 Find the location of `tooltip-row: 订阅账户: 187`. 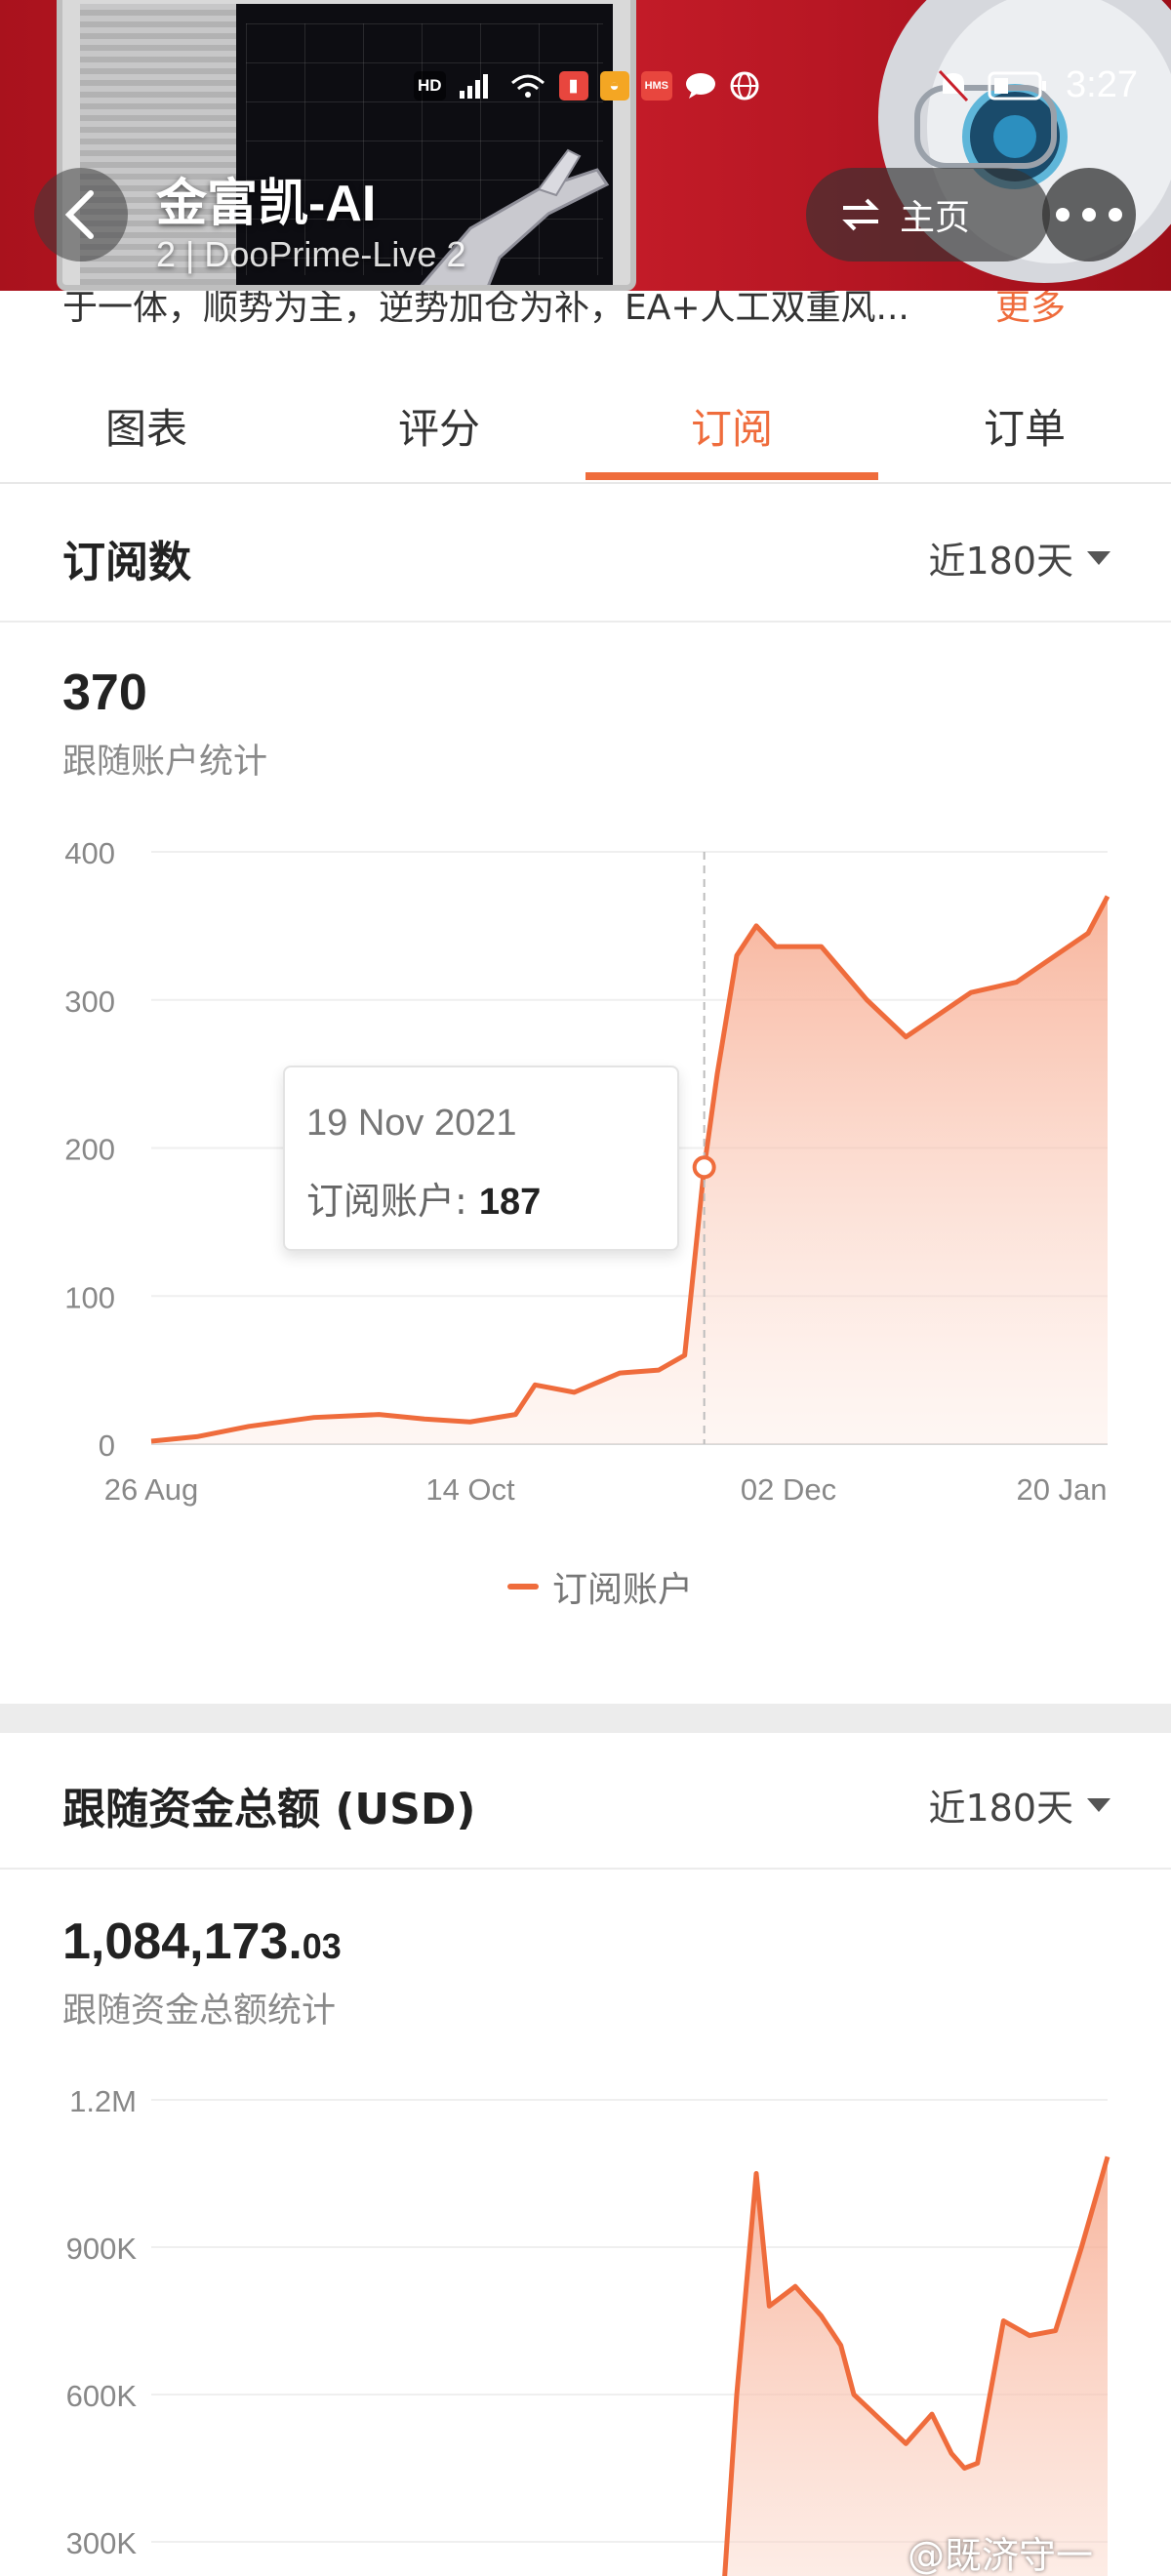

tooltip-row: 订阅账户: 187 is located at coordinates (423, 1198).